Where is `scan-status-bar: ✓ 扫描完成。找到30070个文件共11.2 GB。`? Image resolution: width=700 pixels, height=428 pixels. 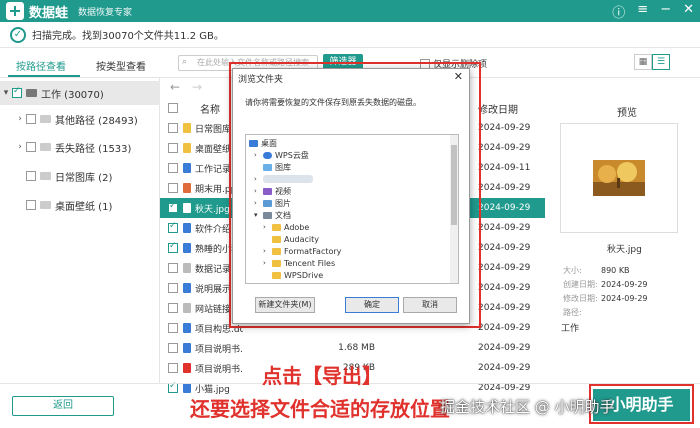 scan-status-bar: ✓ 扫描完成。找到30070个文件共11.2 GB。 is located at coordinates (350, 35).